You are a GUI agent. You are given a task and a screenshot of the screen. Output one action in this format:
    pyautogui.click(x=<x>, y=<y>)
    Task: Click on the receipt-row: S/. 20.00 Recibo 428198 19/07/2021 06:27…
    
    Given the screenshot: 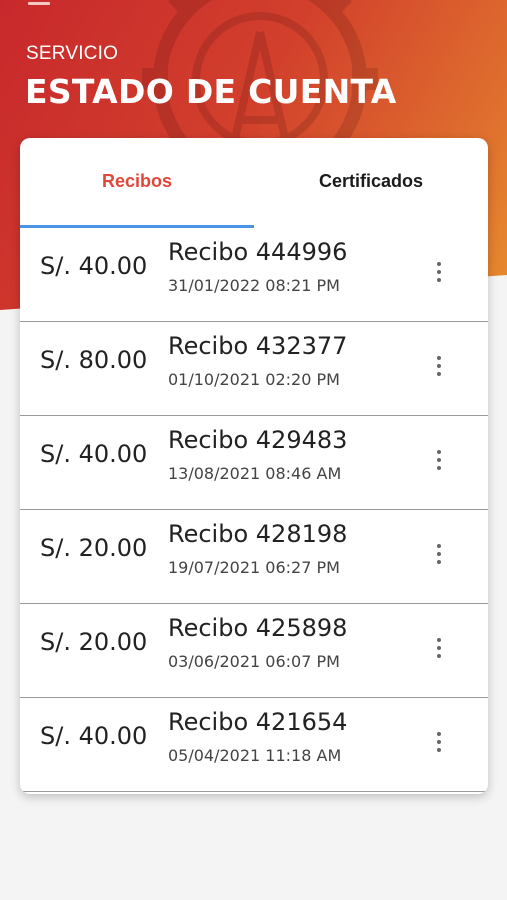 What is the action you would take?
    pyautogui.click(x=254, y=557)
    